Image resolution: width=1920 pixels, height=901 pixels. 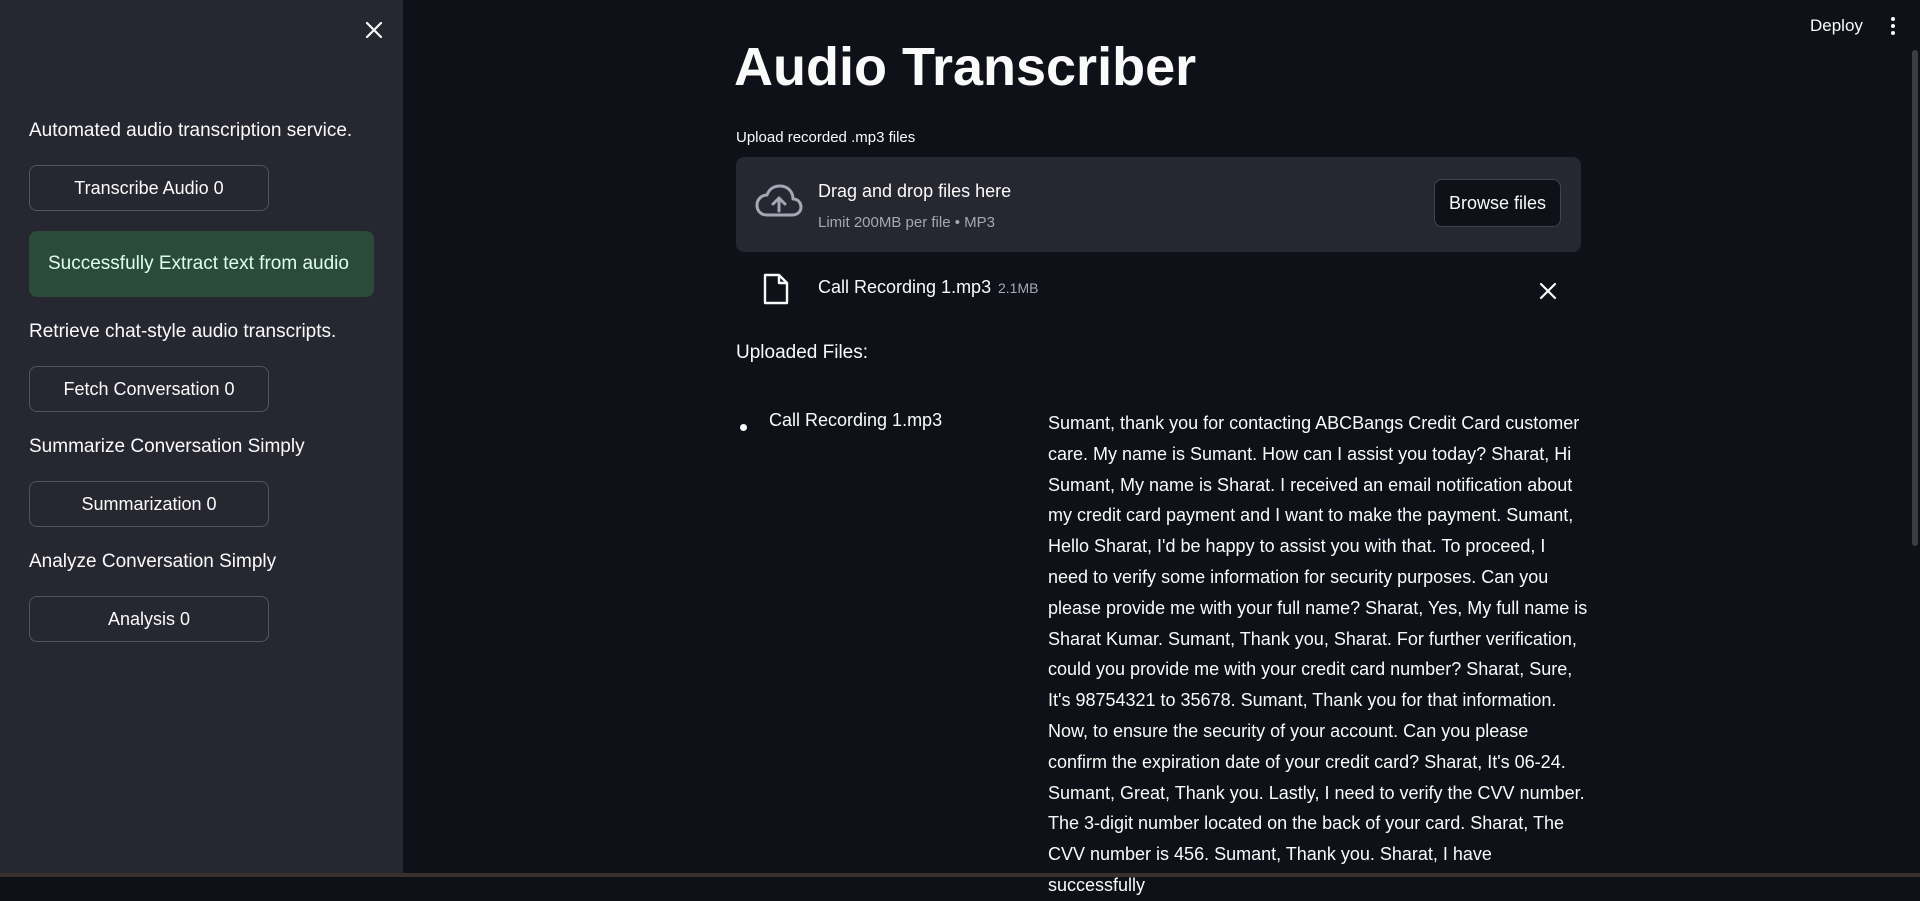 I want to click on bottom-divider, so click(x=960, y=875).